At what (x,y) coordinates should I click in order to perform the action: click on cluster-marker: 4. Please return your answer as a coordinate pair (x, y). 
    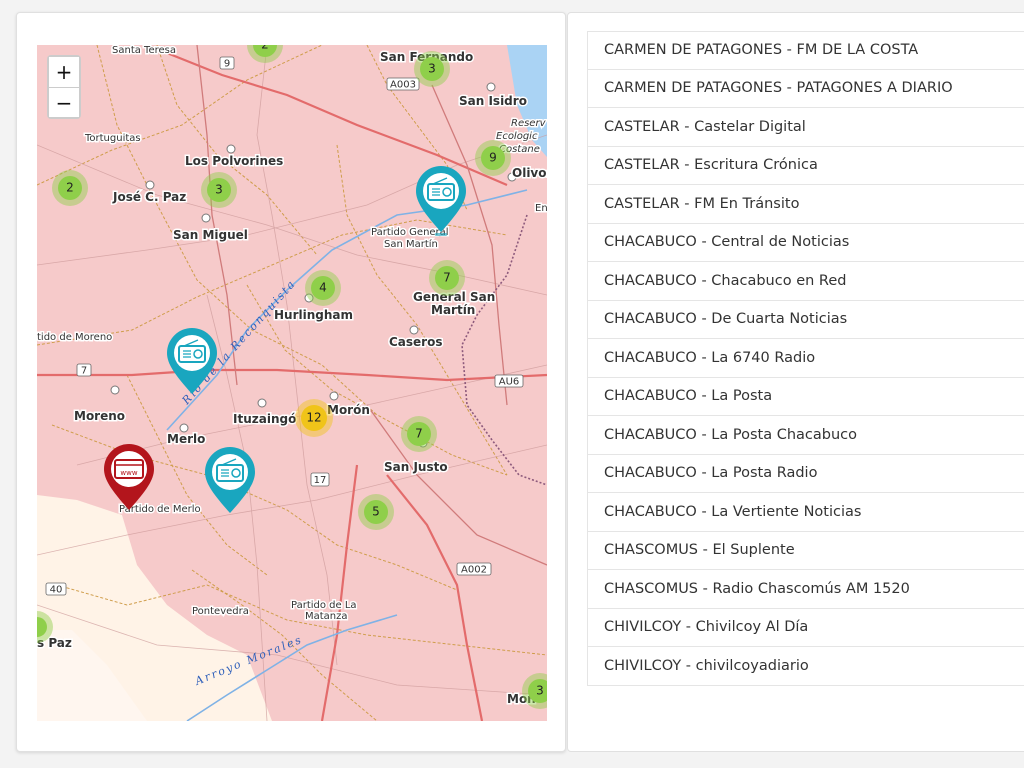
    Looking at the image, I should click on (323, 288).